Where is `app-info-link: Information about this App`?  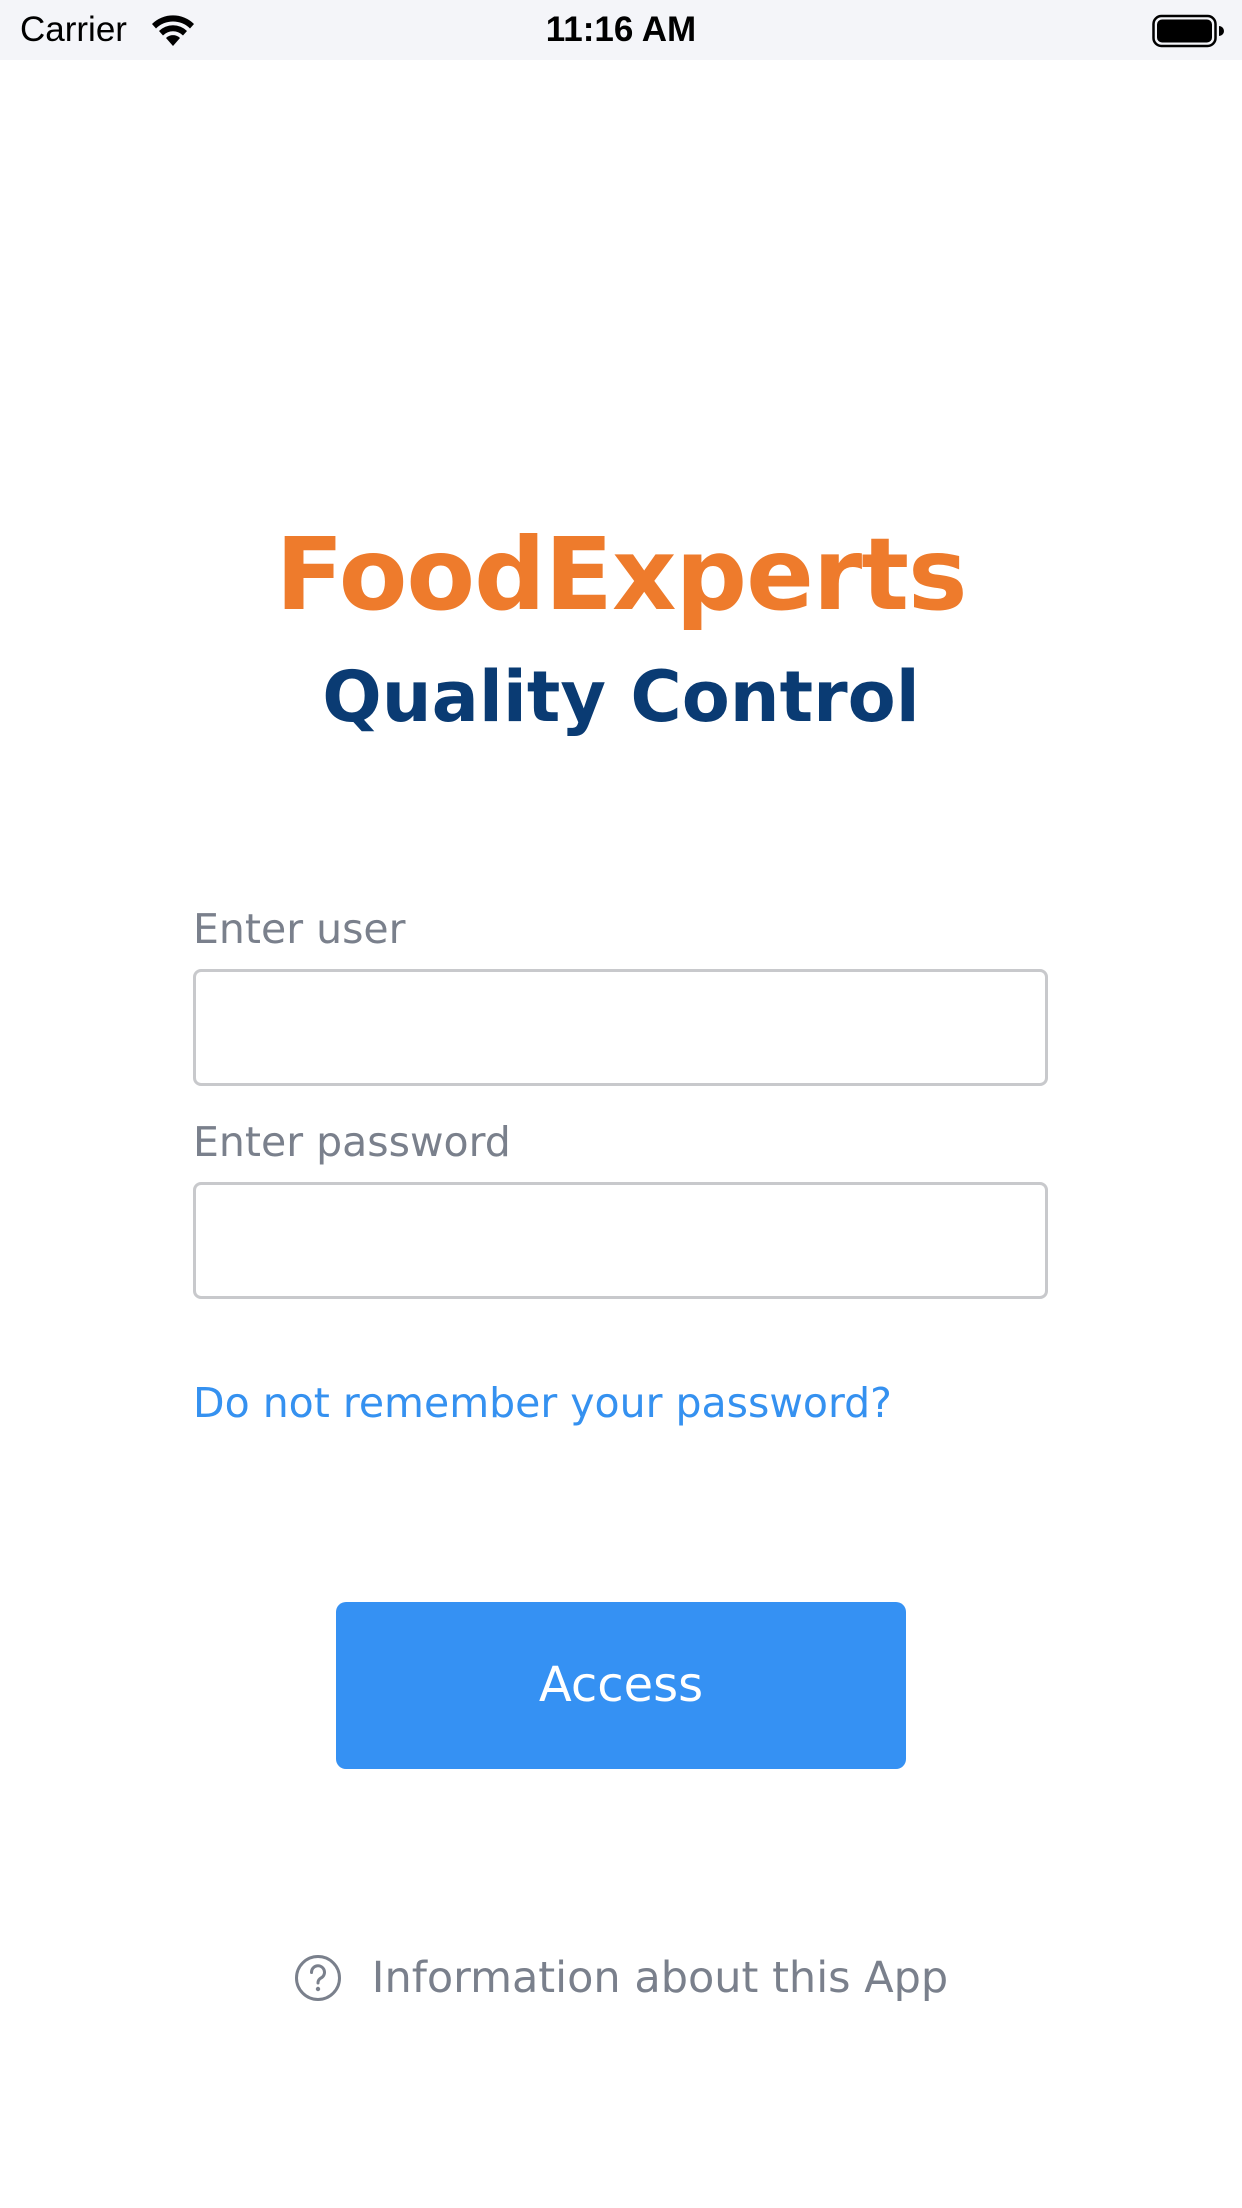
app-info-link: Information about this App is located at coordinates (621, 1978).